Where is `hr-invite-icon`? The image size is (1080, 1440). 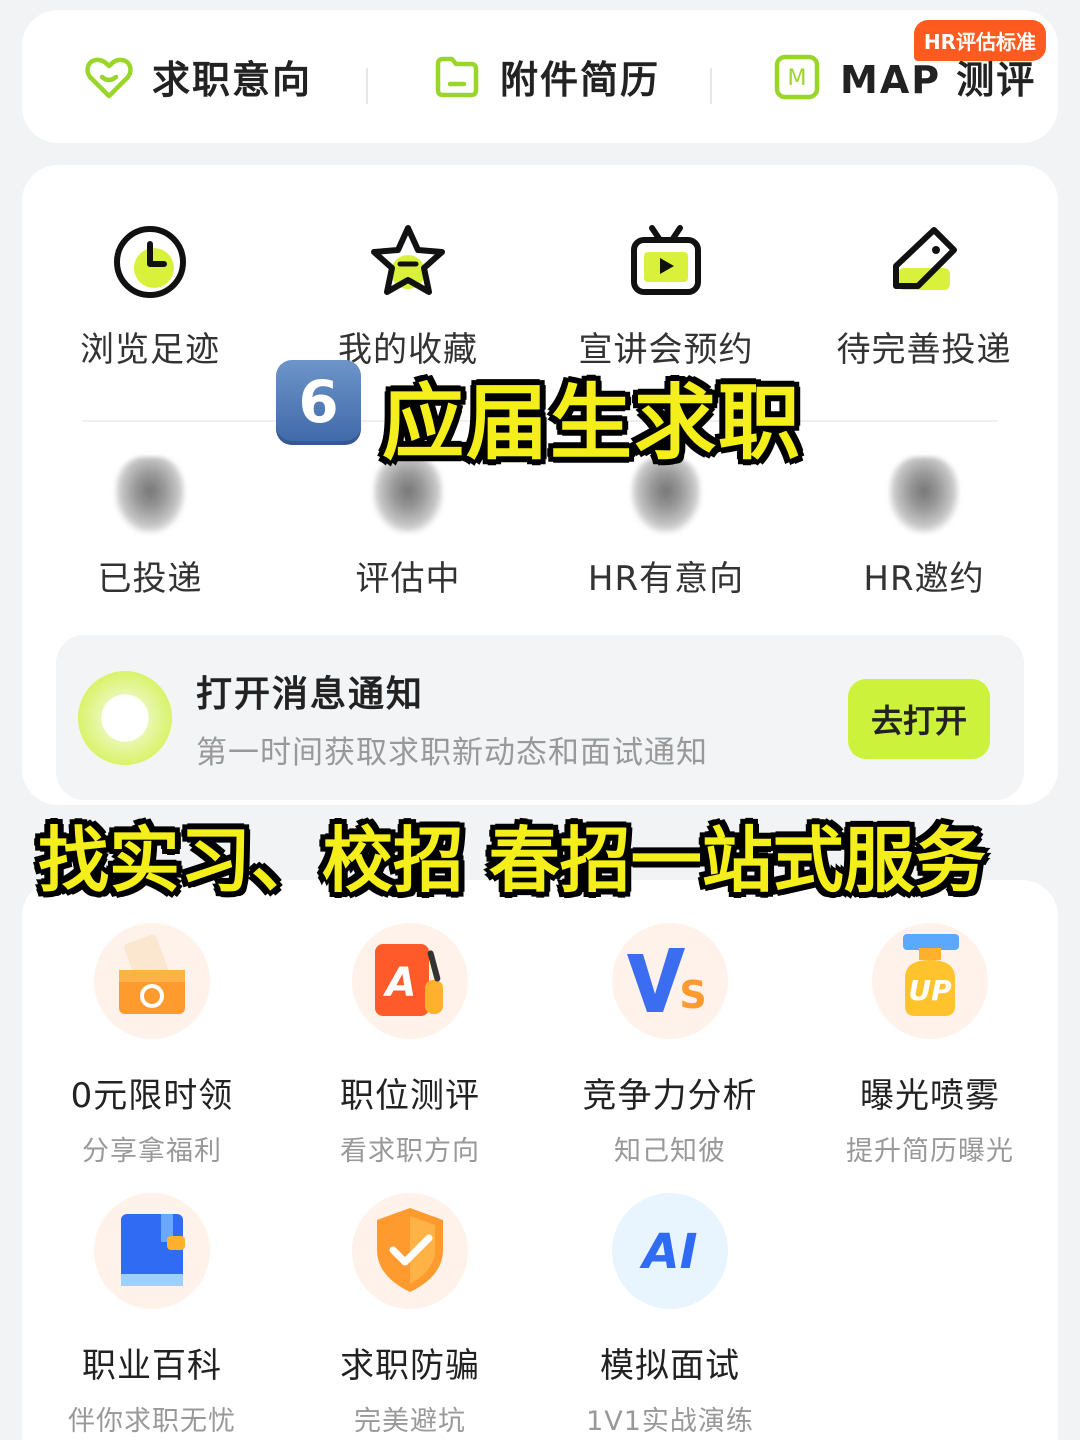
hr-invite-icon is located at coordinates (924, 495).